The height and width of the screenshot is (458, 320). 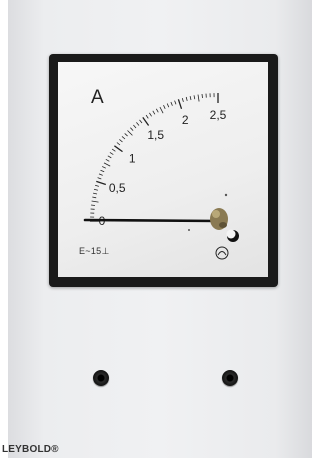 I want to click on right-socket, so click(x=230, y=378).